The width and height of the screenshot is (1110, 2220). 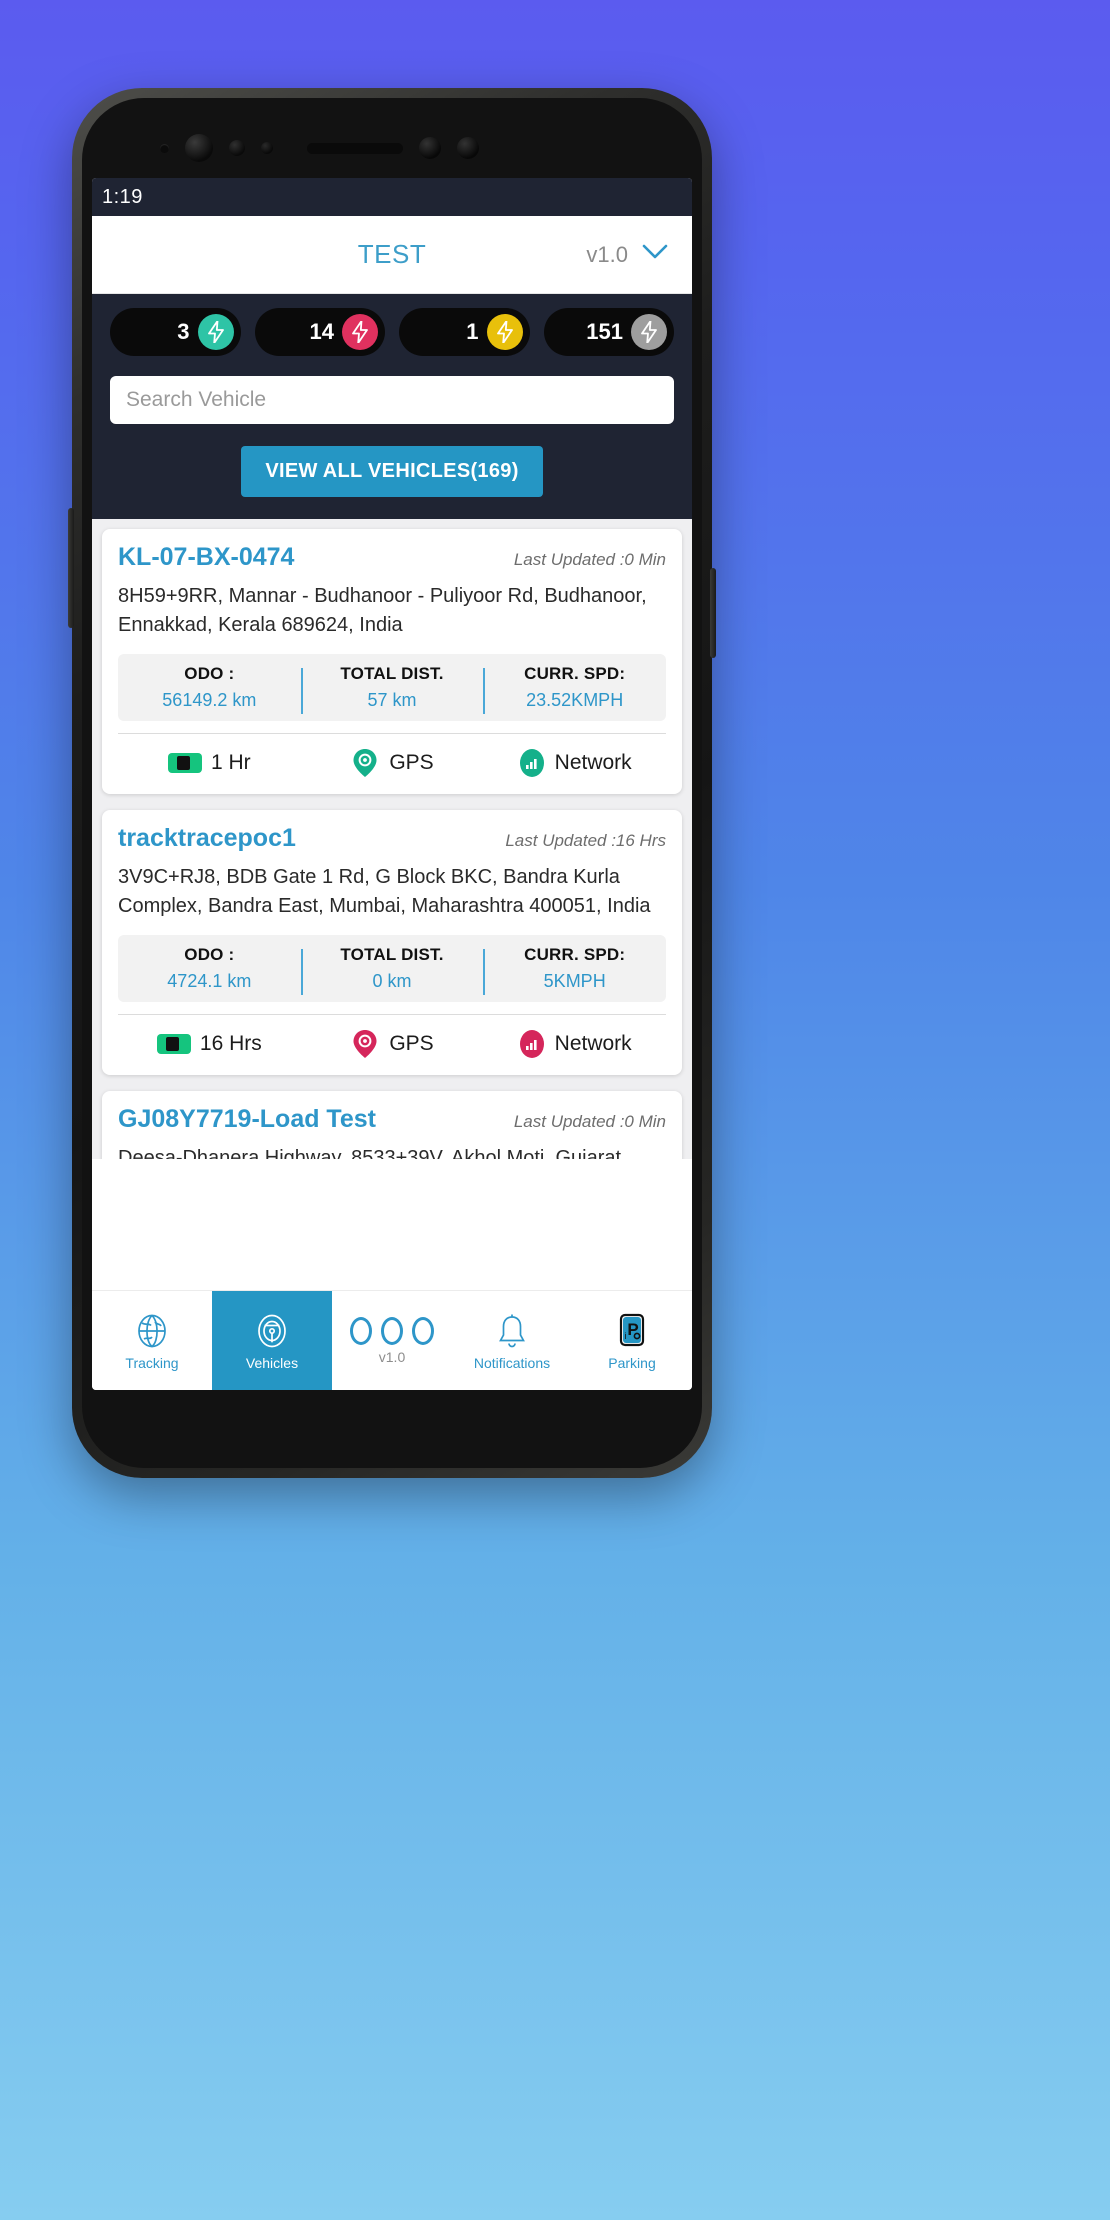 I want to click on app-bar: TEST v1.0, so click(x=392, y=255).